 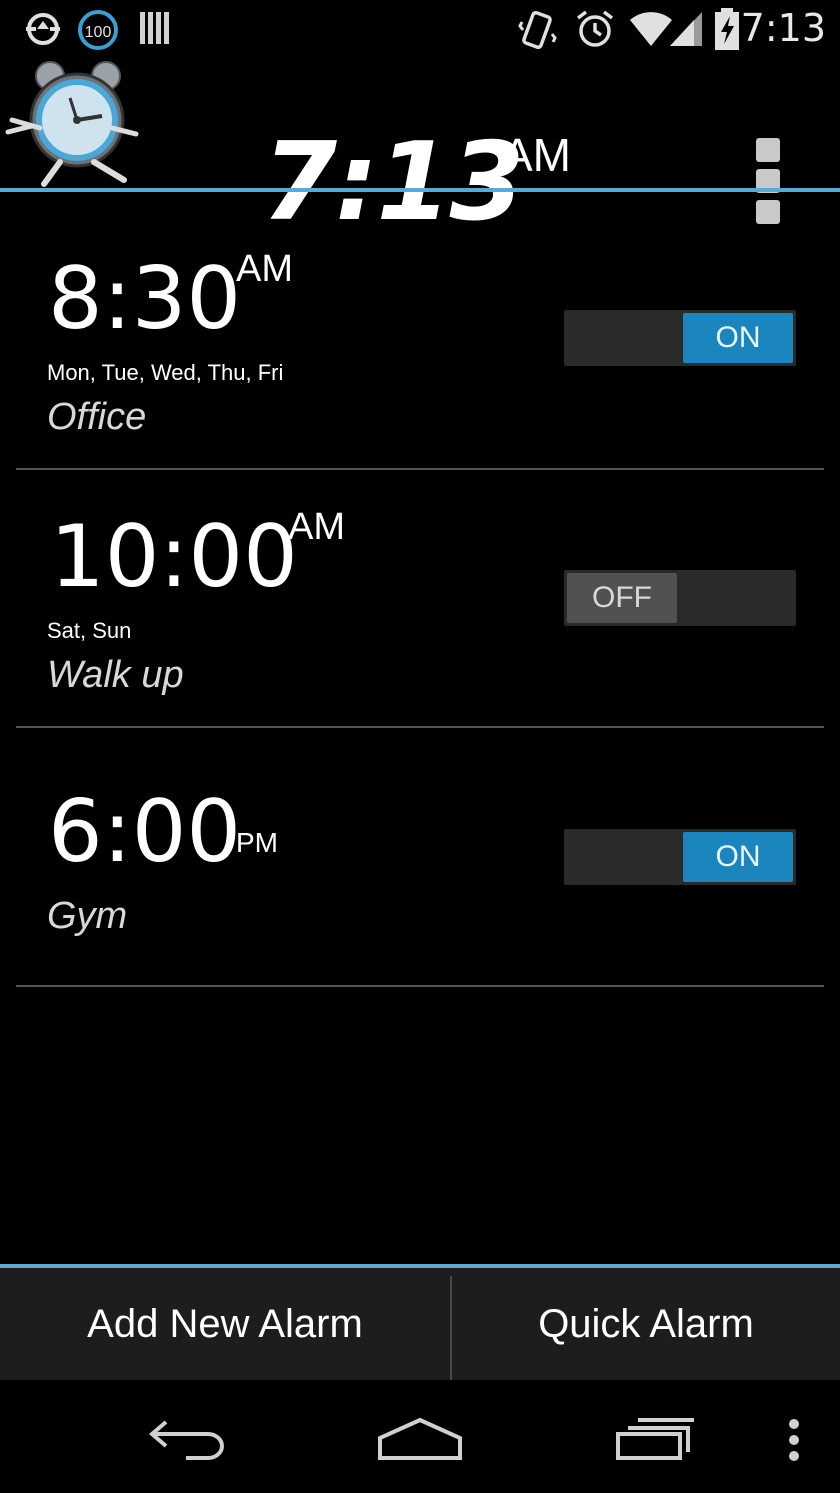 What do you see at coordinates (420, 190) in the screenshot?
I see `header-divider` at bounding box center [420, 190].